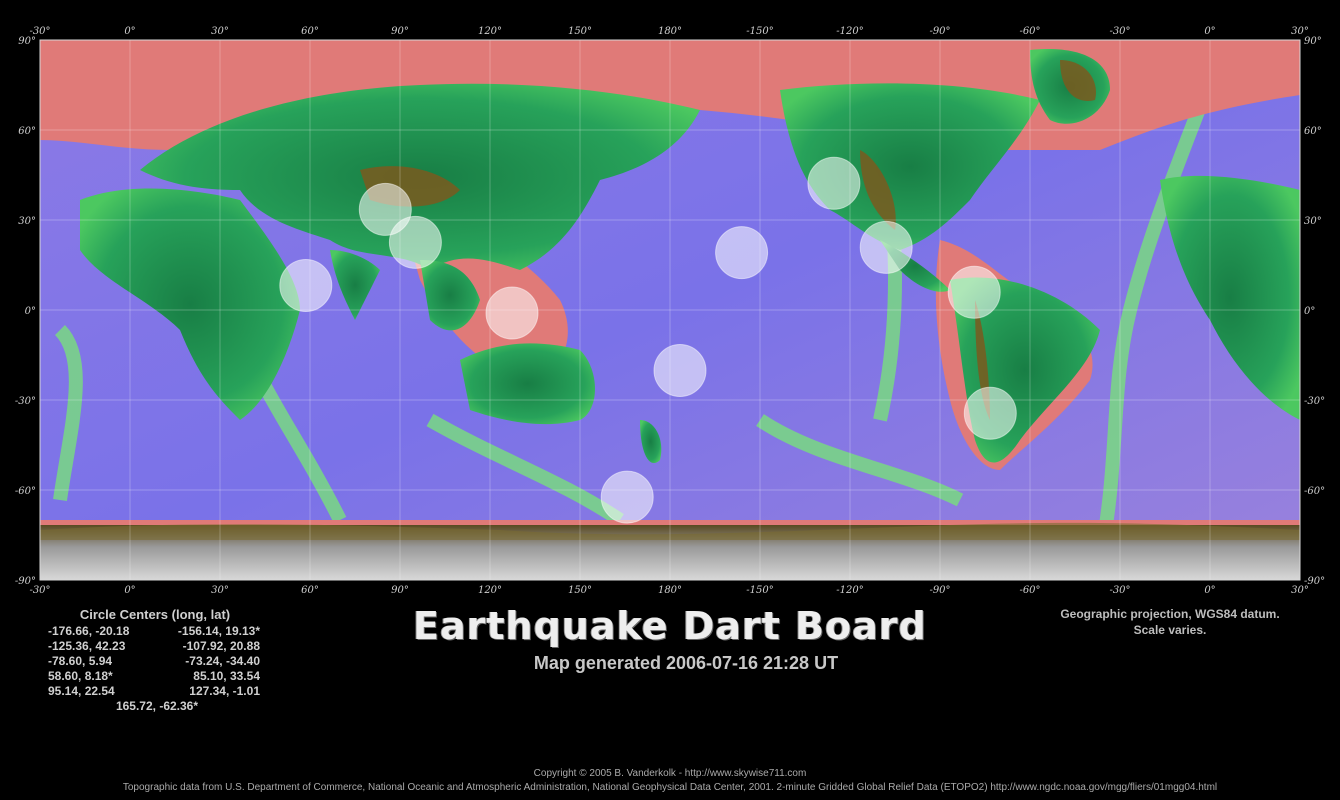  Describe the element at coordinates (155, 691) in the screenshot. I see `circle-center-row: 95.14, 22.54 127.34, -1.01` at that location.